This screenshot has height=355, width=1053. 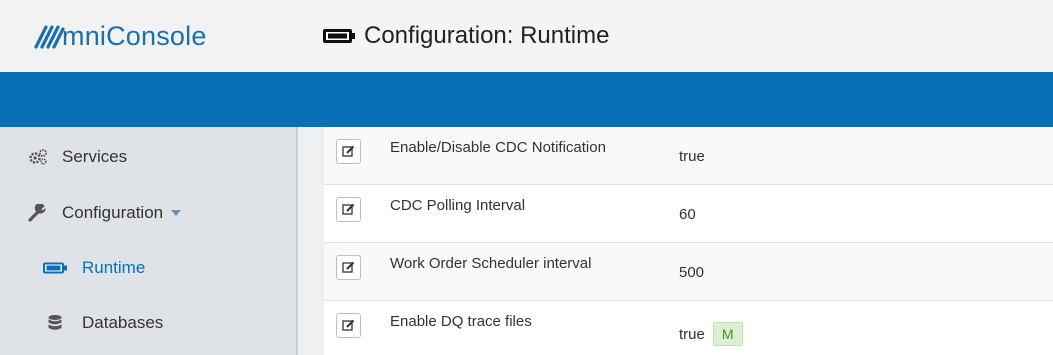 I want to click on setting-value: 500, so click(x=691, y=272).